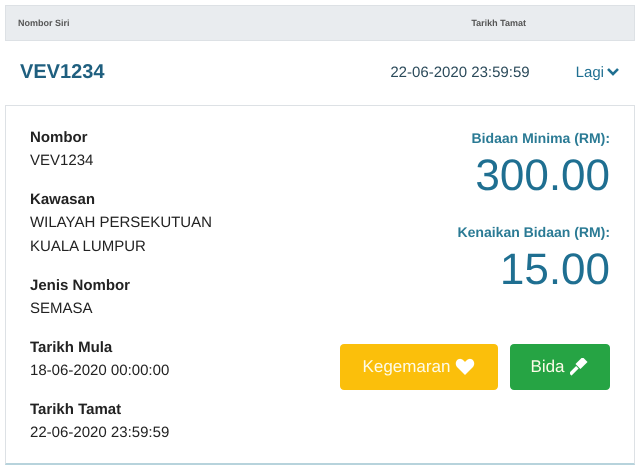 Image resolution: width=640 pixels, height=475 pixels. Describe the element at coordinates (121, 223) in the screenshot. I see `field-value: WILAYAH PERSEKUTUAN` at that location.